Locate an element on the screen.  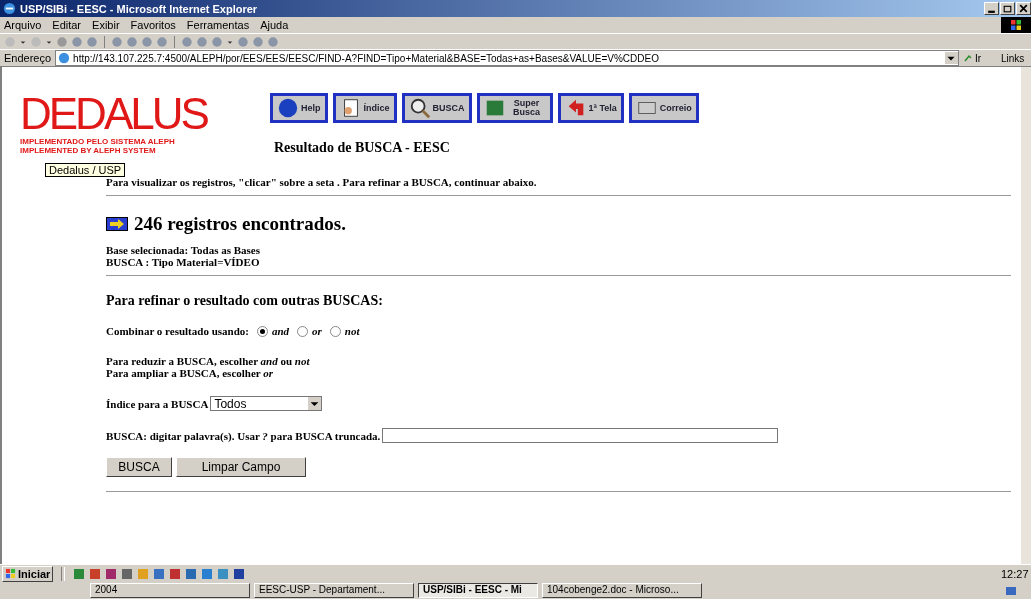
dropdown-button is located at coordinates (951, 58).